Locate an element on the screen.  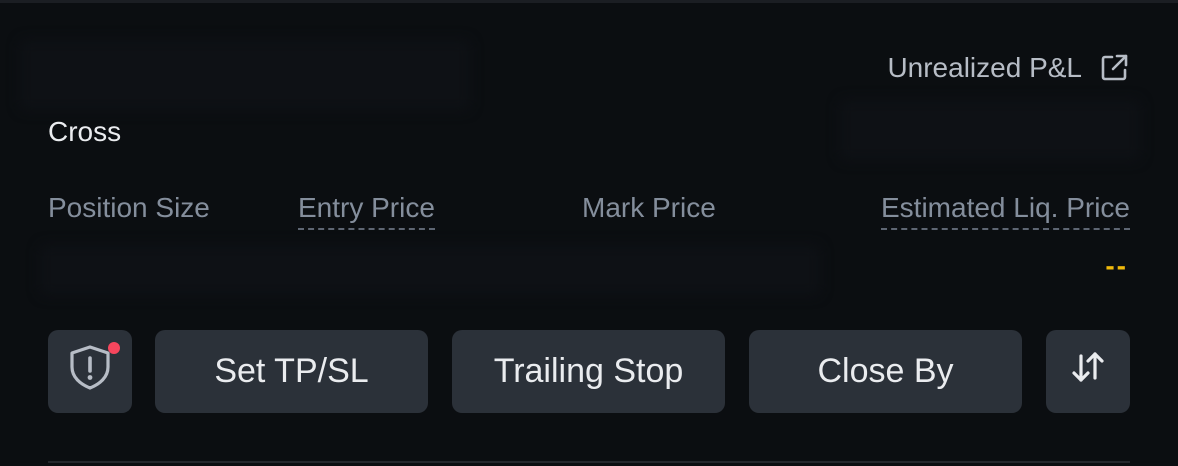
set-tpsl-button: Set TP/SL is located at coordinates (291, 371).